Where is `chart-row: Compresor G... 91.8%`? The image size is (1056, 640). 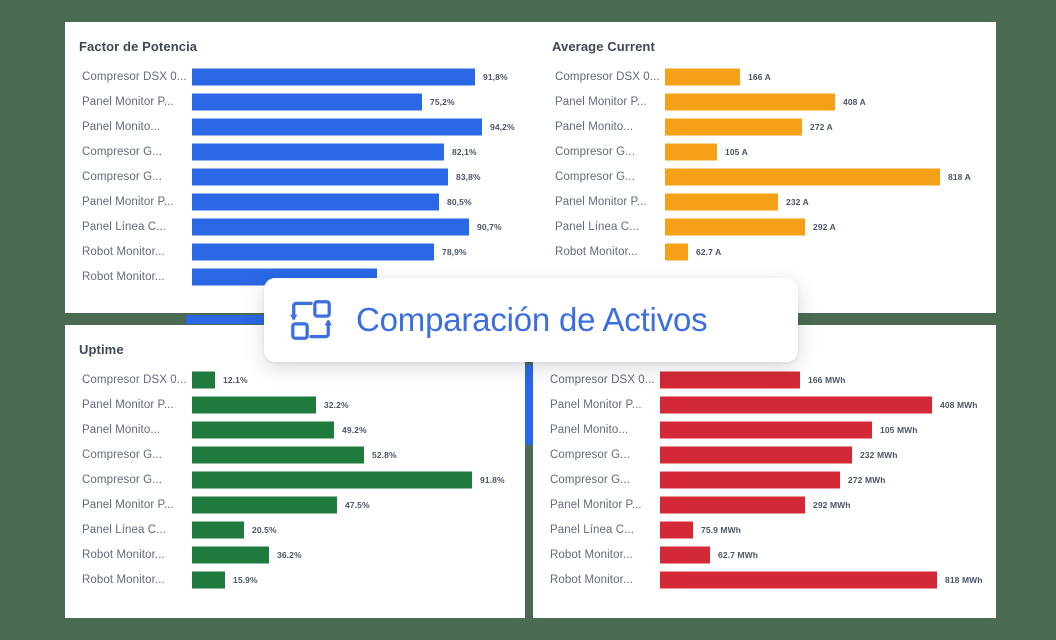 chart-row: Compresor G... 91.8% is located at coordinates (295, 479).